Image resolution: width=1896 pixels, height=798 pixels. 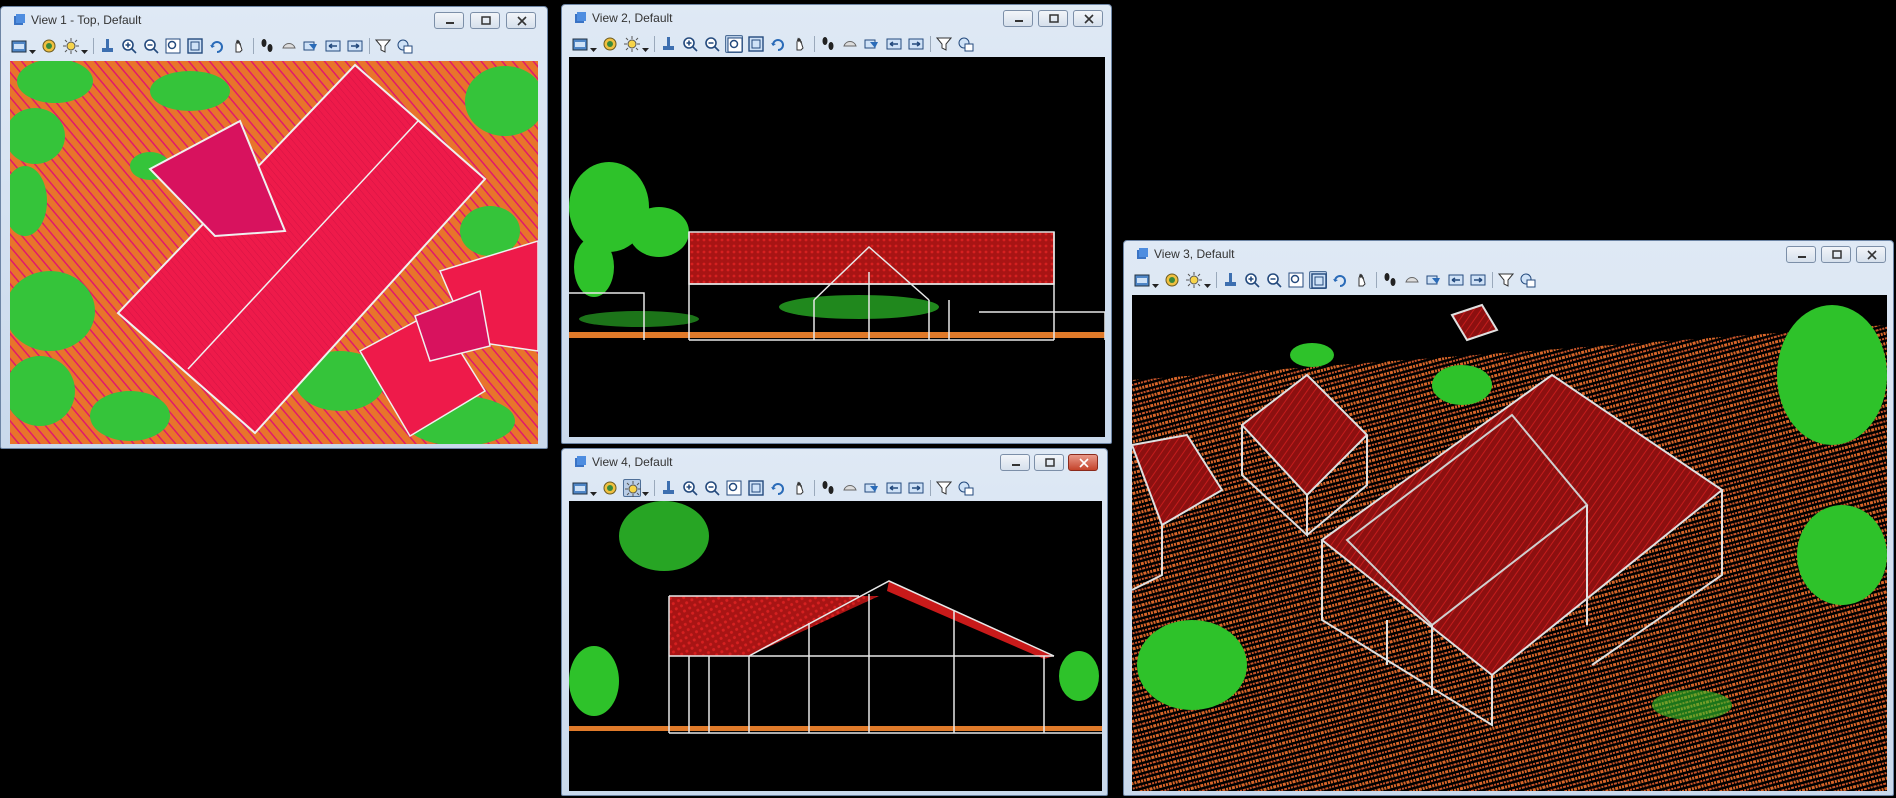 What do you see at coordinates (837, 247) in the screenshot?
I see `view2-viewport` at bounding box center [837, 247].